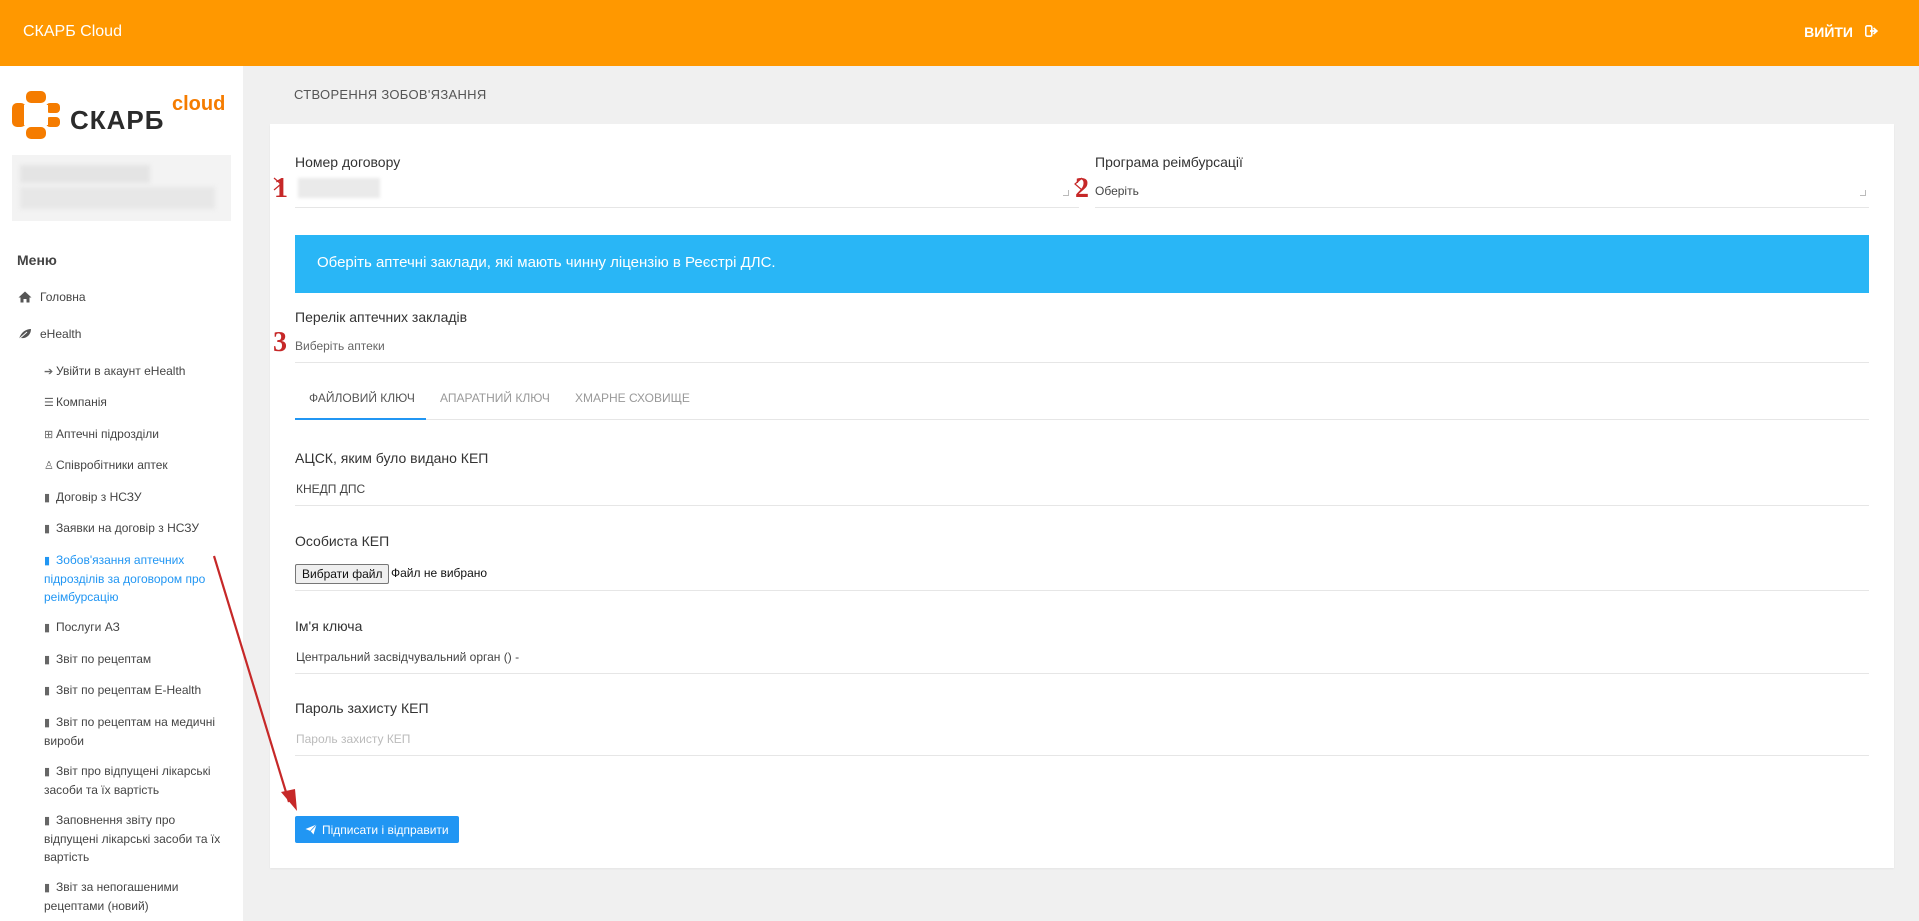 The width and height of the screenshot is (1919, 921). I want to click on sidebar-subitem-company: ☰ Компанія, so click(136, 402).